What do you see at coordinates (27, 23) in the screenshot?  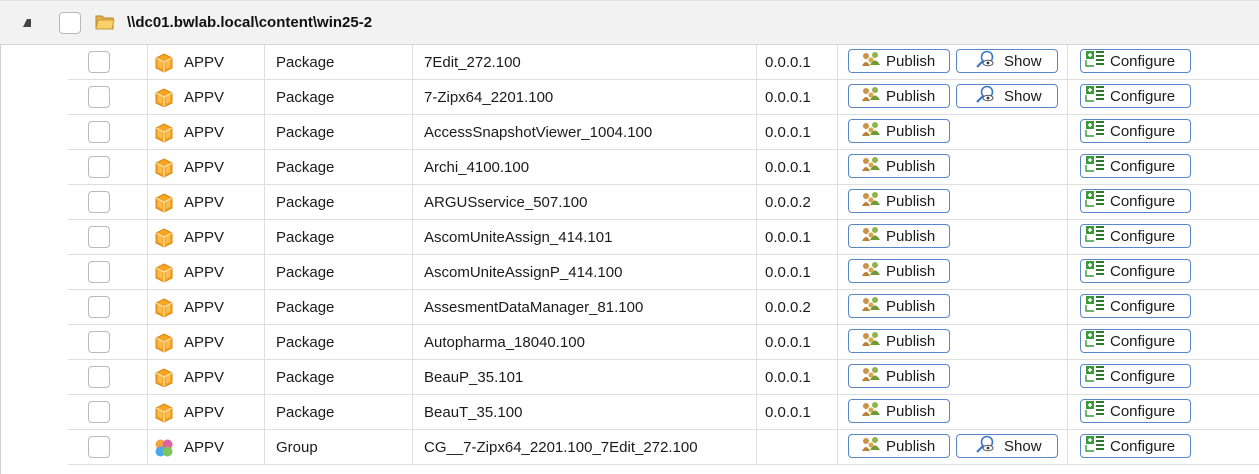 I see `collapse-arrow-icon` at bounding box center [27, 23].